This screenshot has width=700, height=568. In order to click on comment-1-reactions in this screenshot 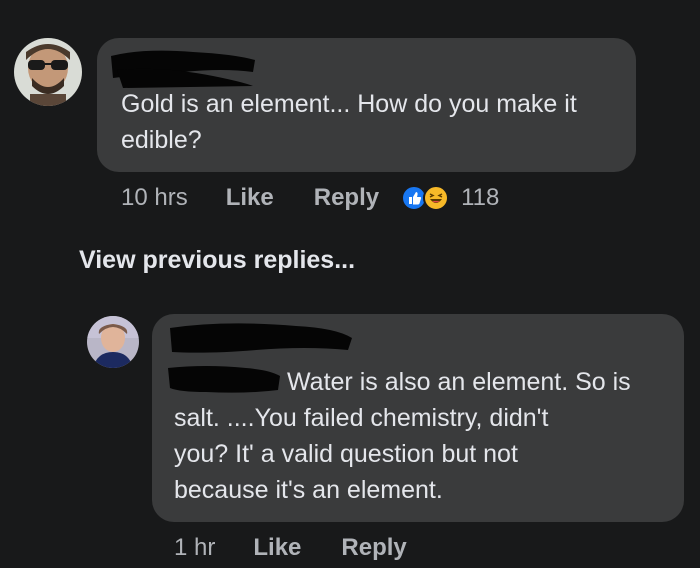, I will do `click(425, 198)`.